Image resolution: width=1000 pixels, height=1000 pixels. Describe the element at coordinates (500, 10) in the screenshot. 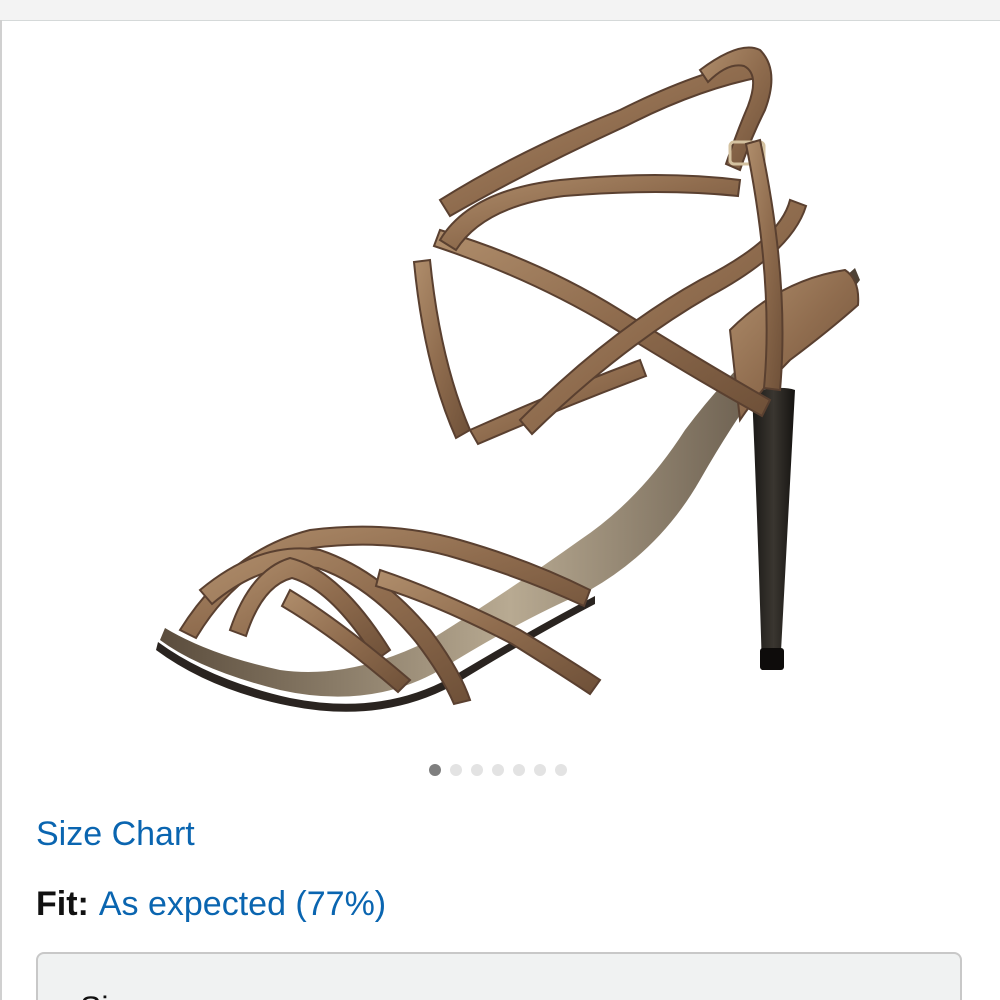

I see `top-bar` at that location.